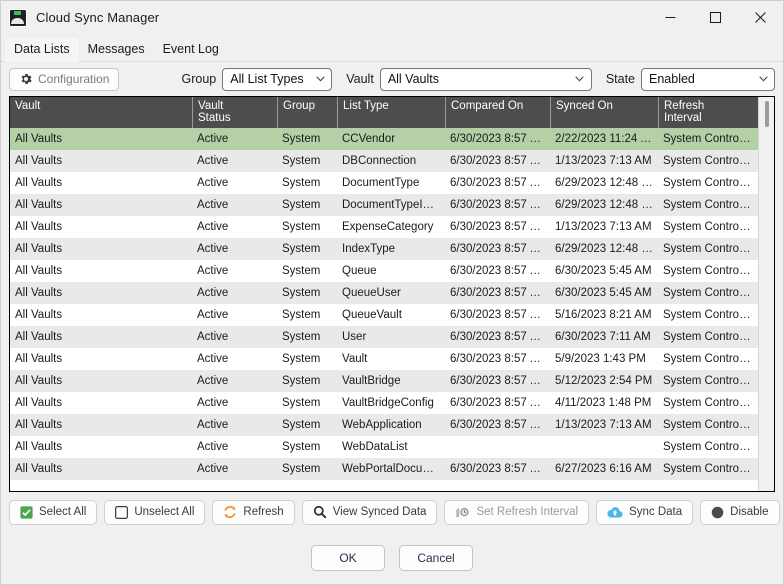 This screenshot has width=784, height=585. What do you see at coordinates (672, 79) in the screenshot?
I see `state-filter-value: Enabled` at bounding box center [672, 79].